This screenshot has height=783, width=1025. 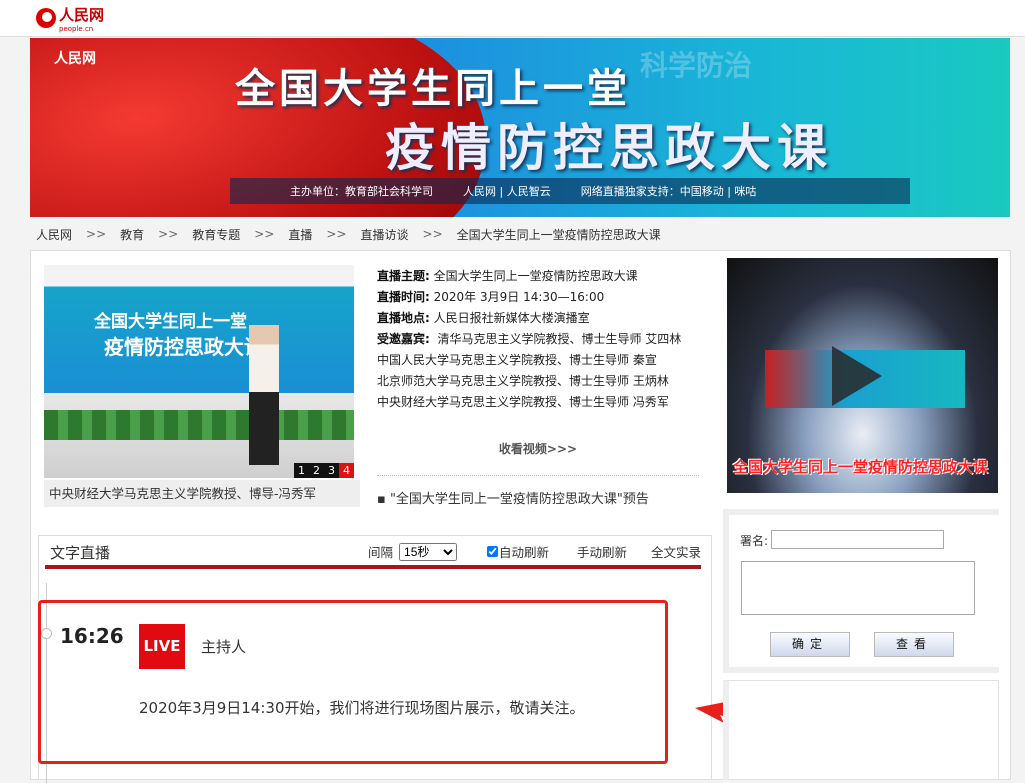 What do you see at coordinates (301, 470) in the screenshot?
I see `page-1: 1` at bounding box center [301, 470].